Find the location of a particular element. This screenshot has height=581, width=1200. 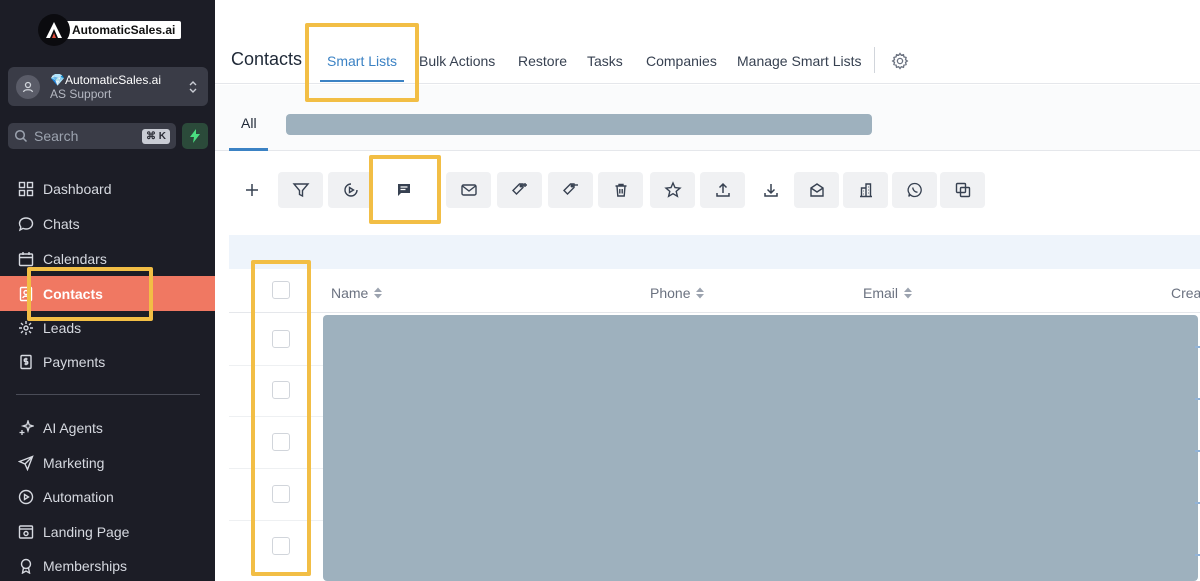

column-header-name: Name is located at coordinates (357, 293).